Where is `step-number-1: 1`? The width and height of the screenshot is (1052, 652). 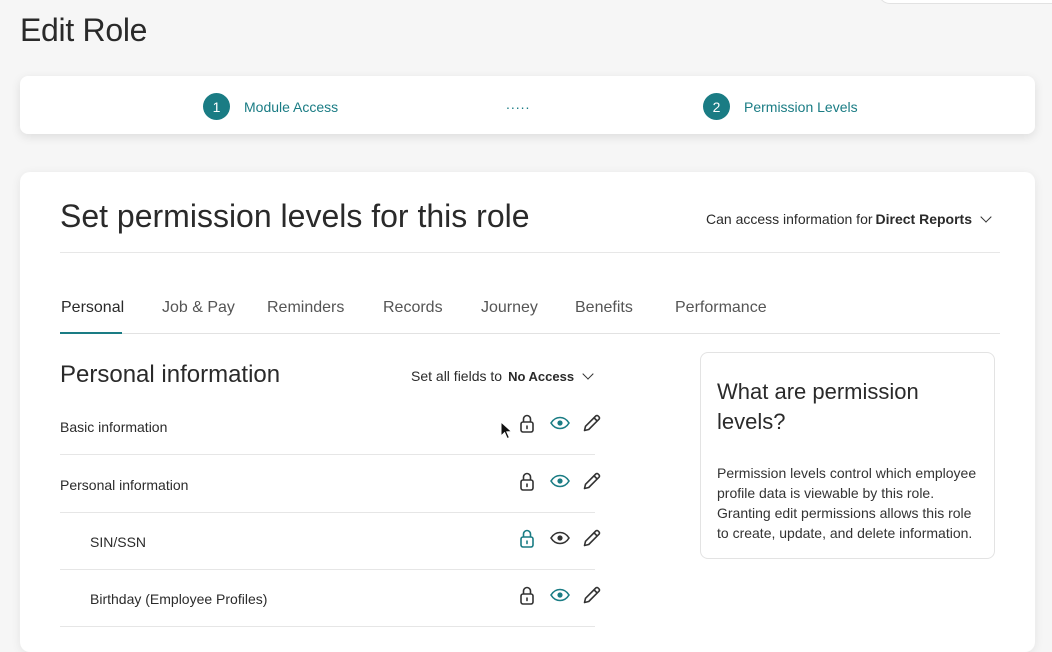
step-number-1: 1 is located at coordinates (216, 106).